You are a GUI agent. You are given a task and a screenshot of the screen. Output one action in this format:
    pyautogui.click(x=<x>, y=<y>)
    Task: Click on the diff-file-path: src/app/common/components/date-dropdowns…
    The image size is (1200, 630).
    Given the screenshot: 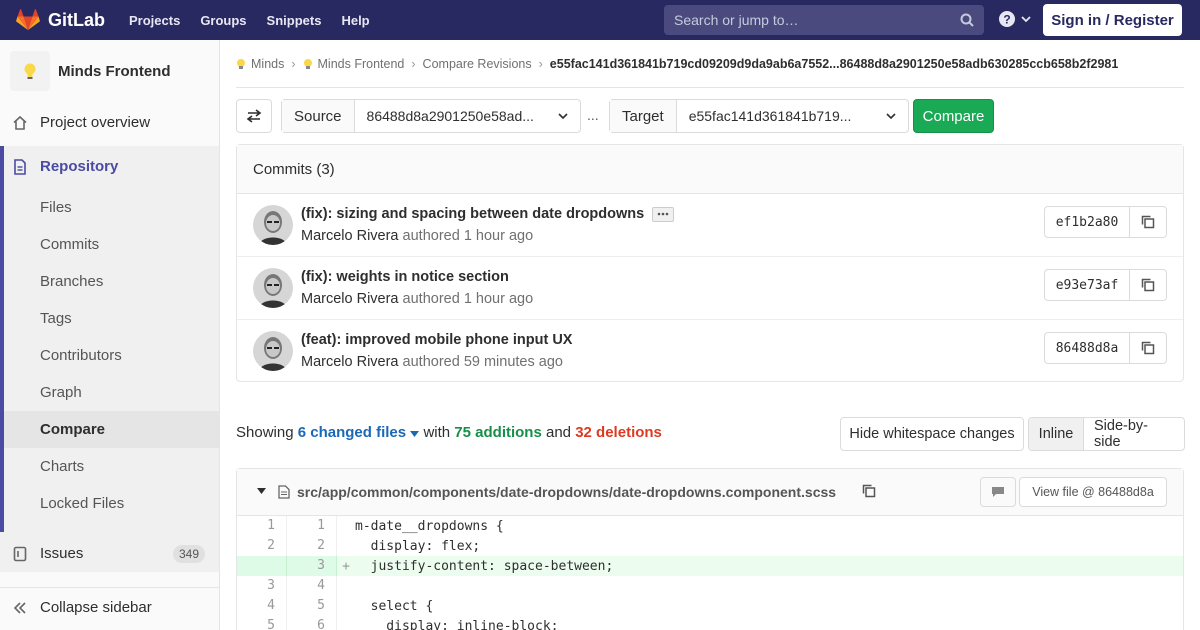 What is the action you would take?
    pyautogui.click(x=566, y=492)
    